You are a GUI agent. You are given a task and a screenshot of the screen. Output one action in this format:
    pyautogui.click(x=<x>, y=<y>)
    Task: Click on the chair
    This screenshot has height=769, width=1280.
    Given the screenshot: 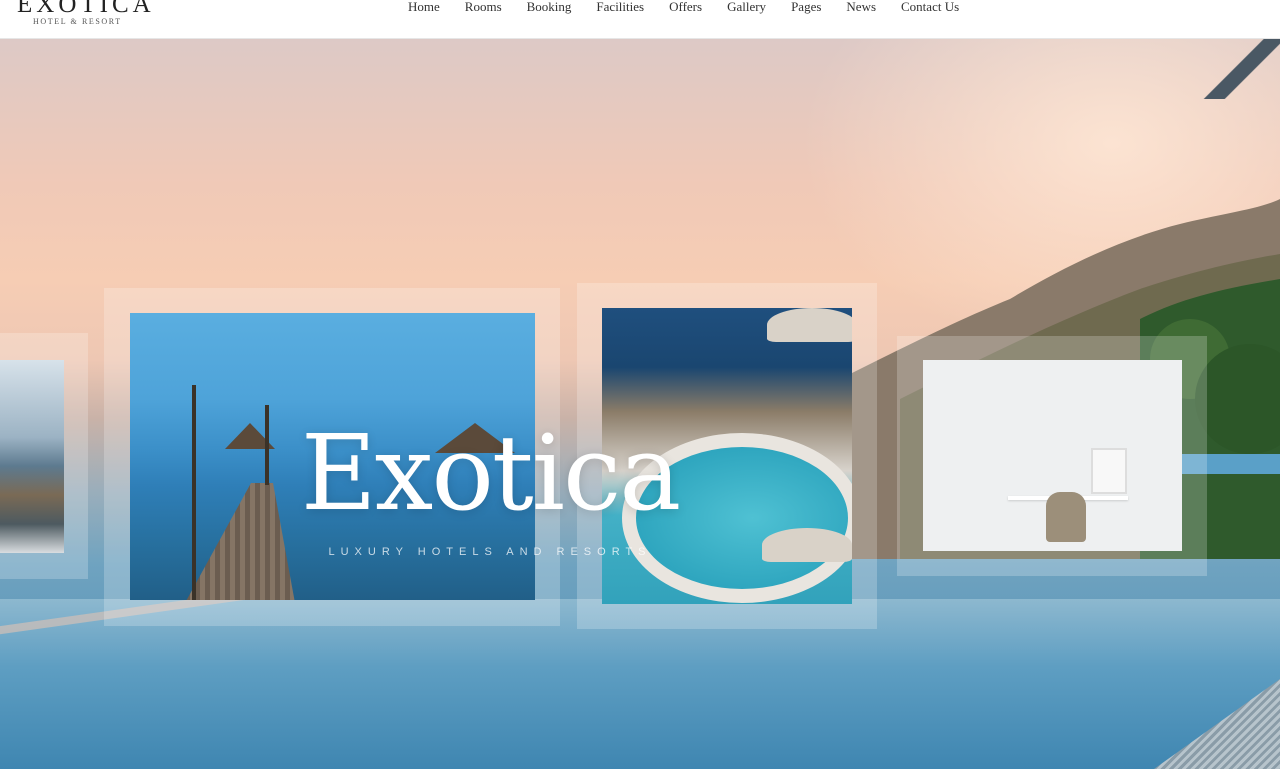 What is the action you would take?
    pyautogui.click(x=1066, y=517)
    